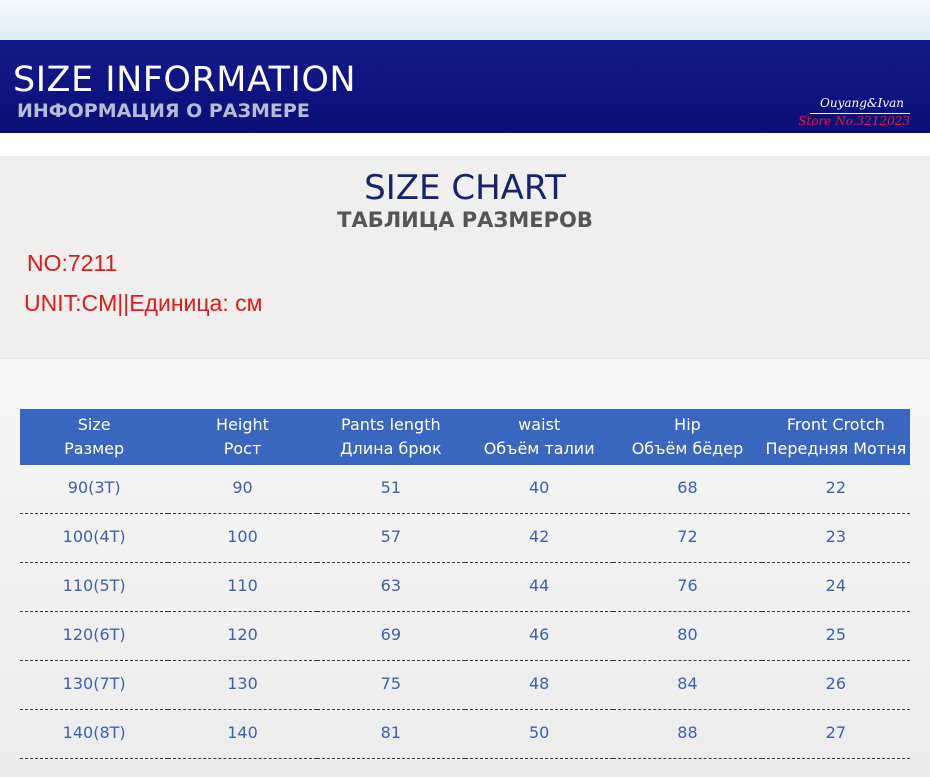 The height and width of the screenshot is (777, 930). What do you see at coordinates (539, 685) in the screenshot?
I see `waist-cell: 48` at bounding box center [539, 685].